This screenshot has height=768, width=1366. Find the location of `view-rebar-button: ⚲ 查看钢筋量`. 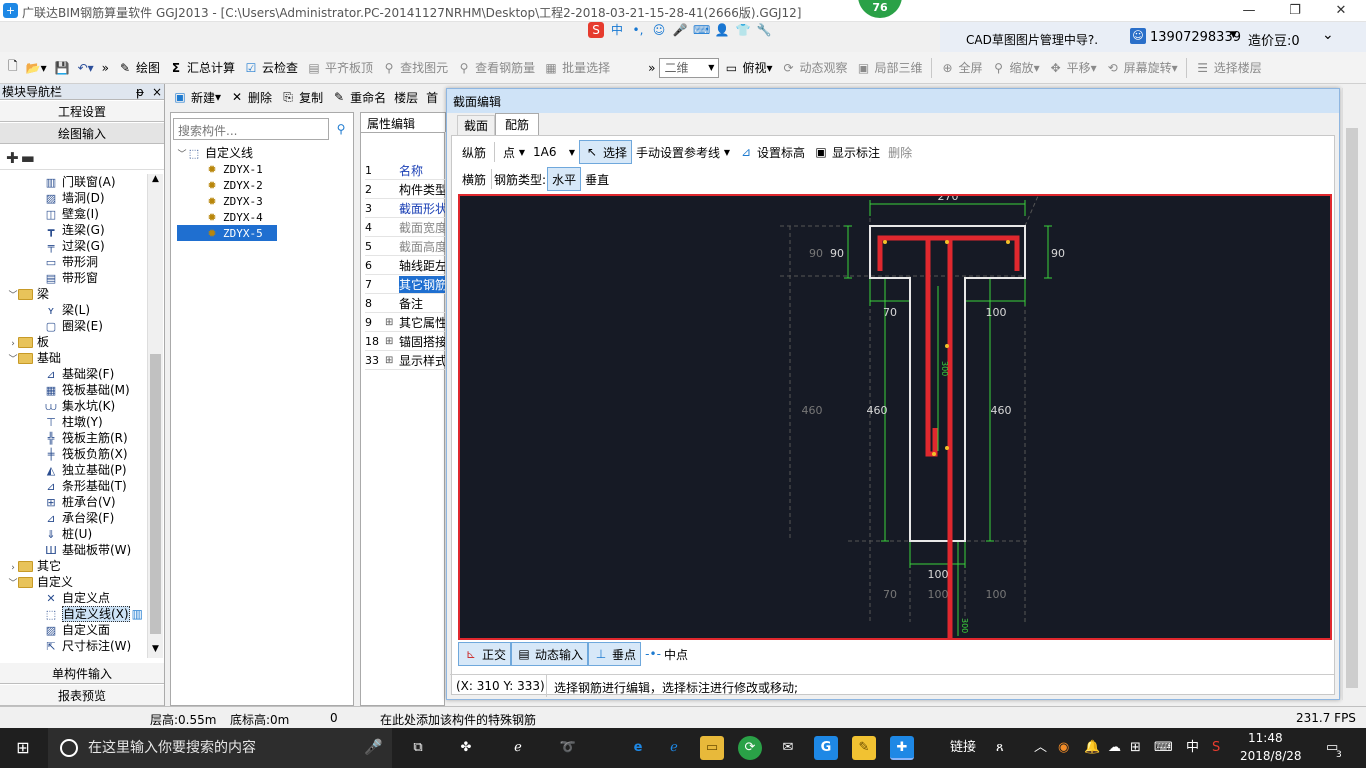

view-rebar-button: ⚲ 查看钢筋量 is located at coordinates (495, 68).